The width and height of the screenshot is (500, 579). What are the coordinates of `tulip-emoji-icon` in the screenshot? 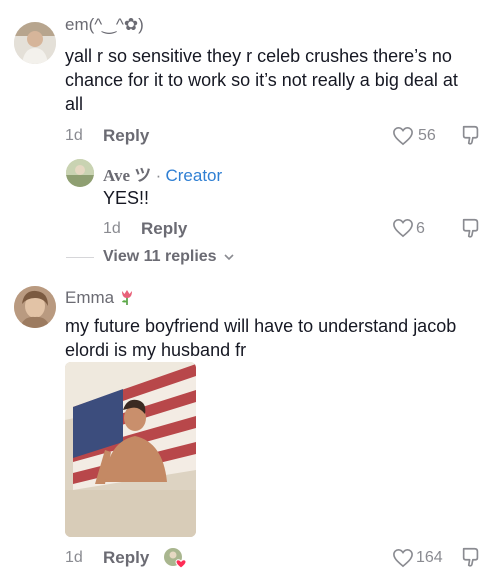 It's located at (126, 297).